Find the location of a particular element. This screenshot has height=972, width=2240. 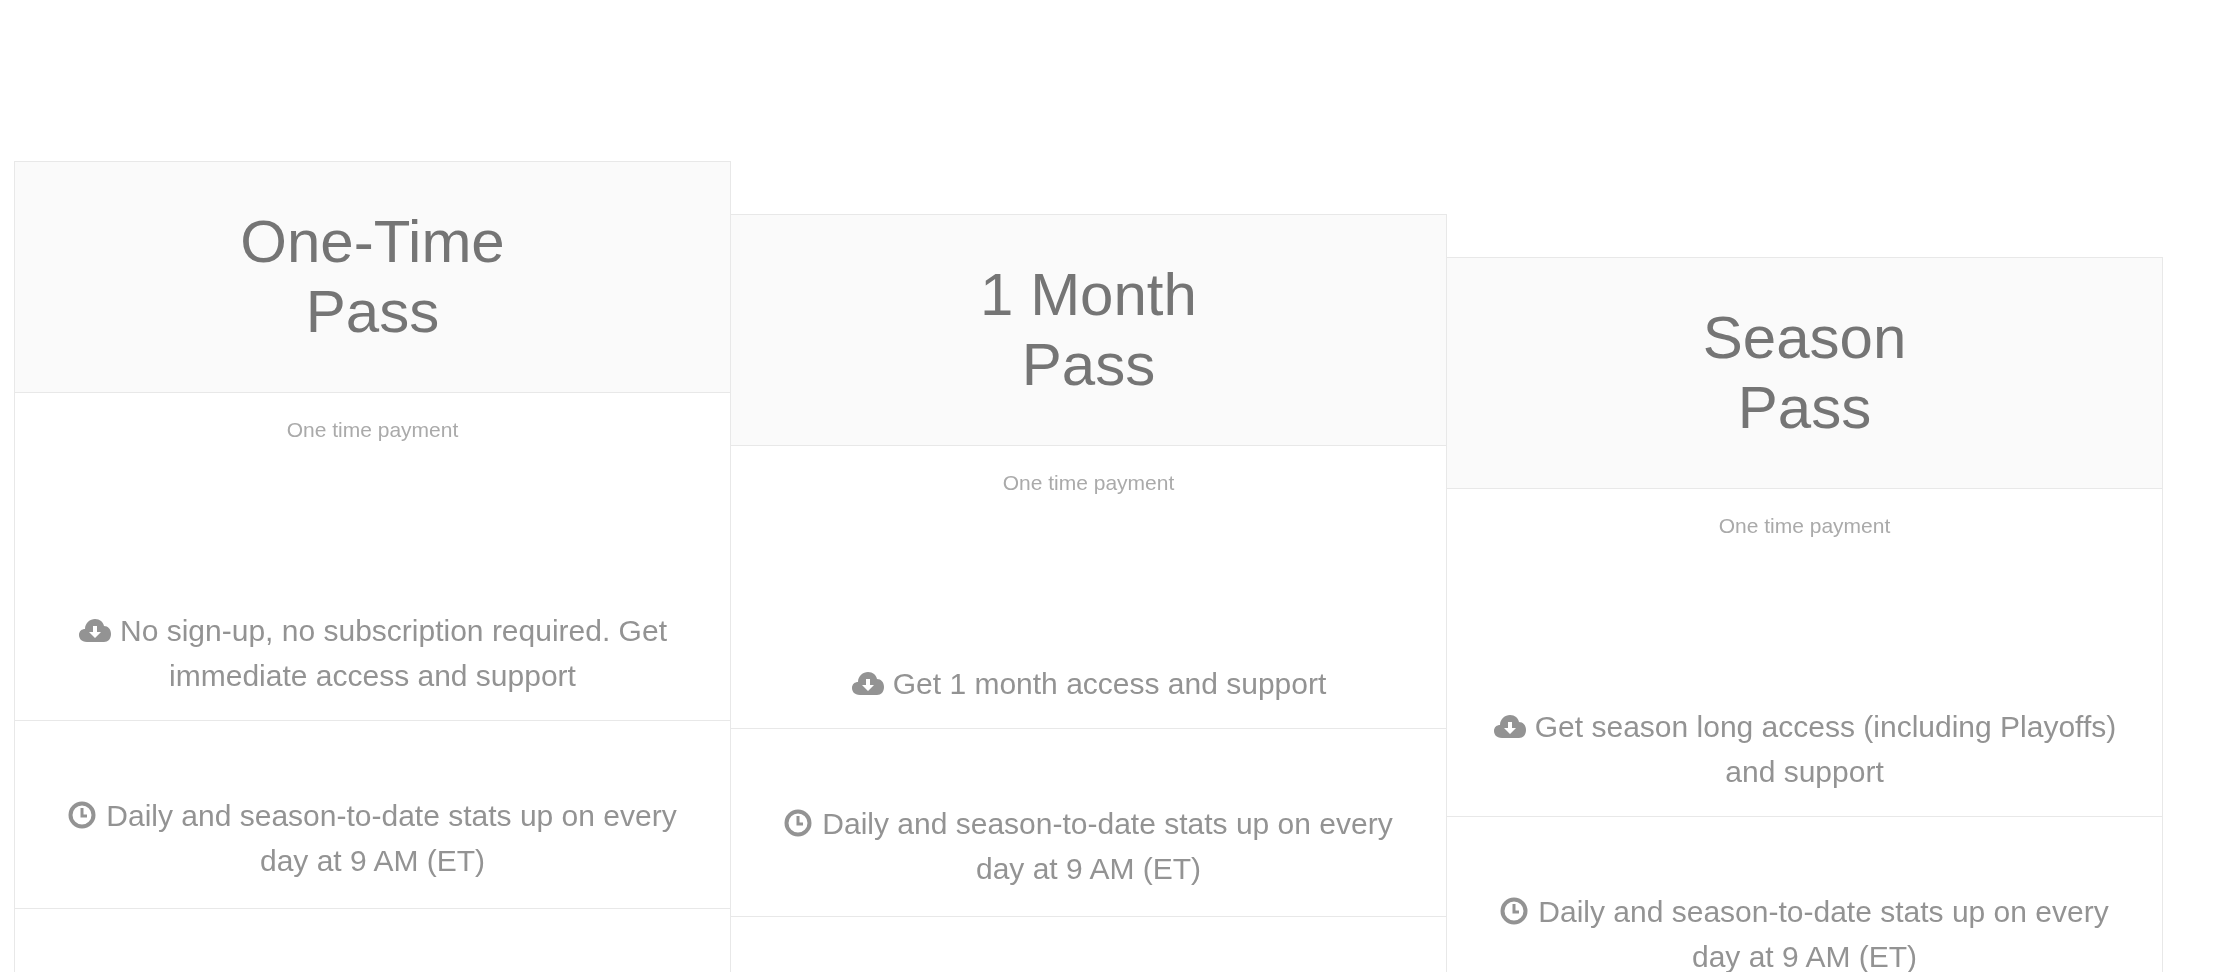

plan-title: One-Time Pass is located at coordinates (372, 277).